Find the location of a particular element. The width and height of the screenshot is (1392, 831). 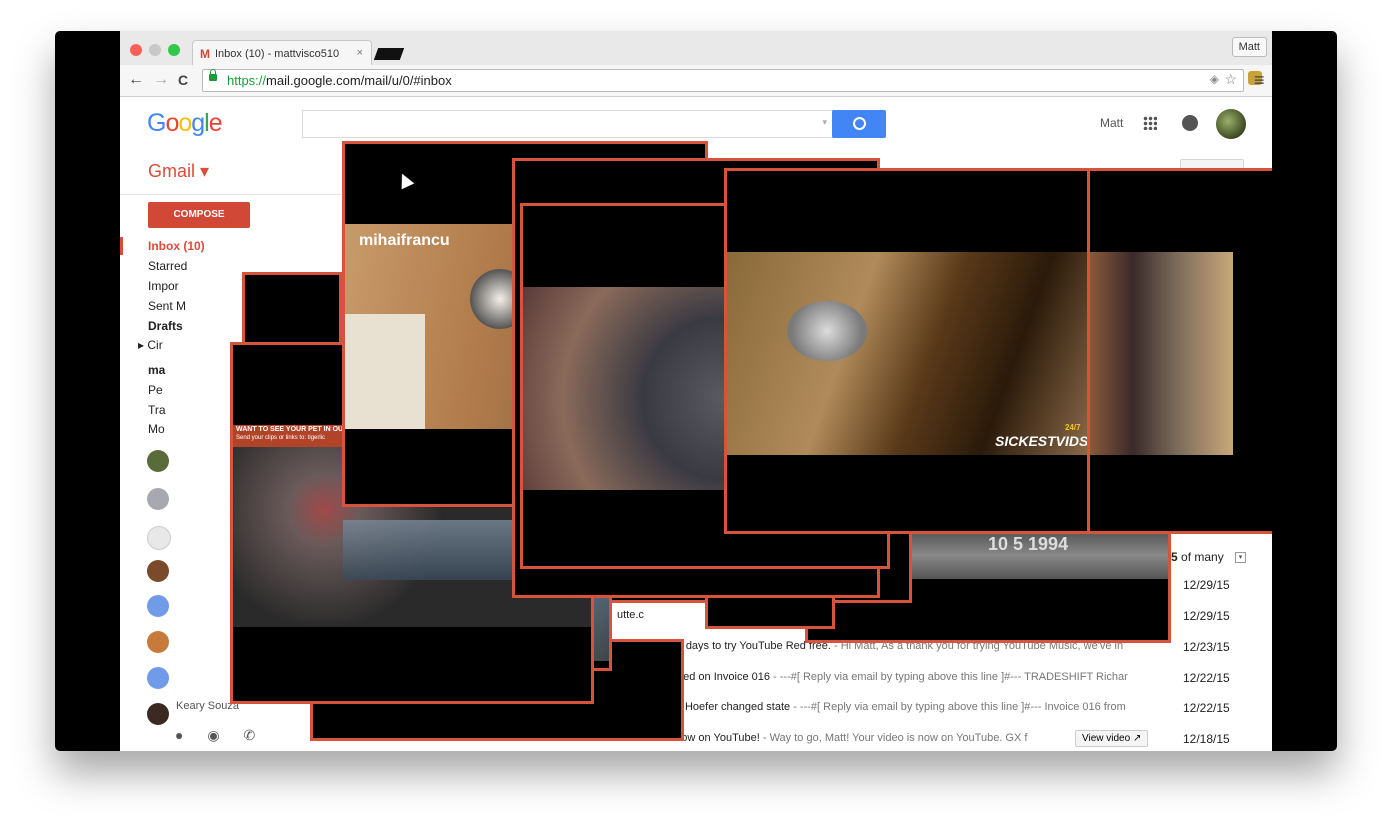

lock-icon is located at coordinates (213, 75).